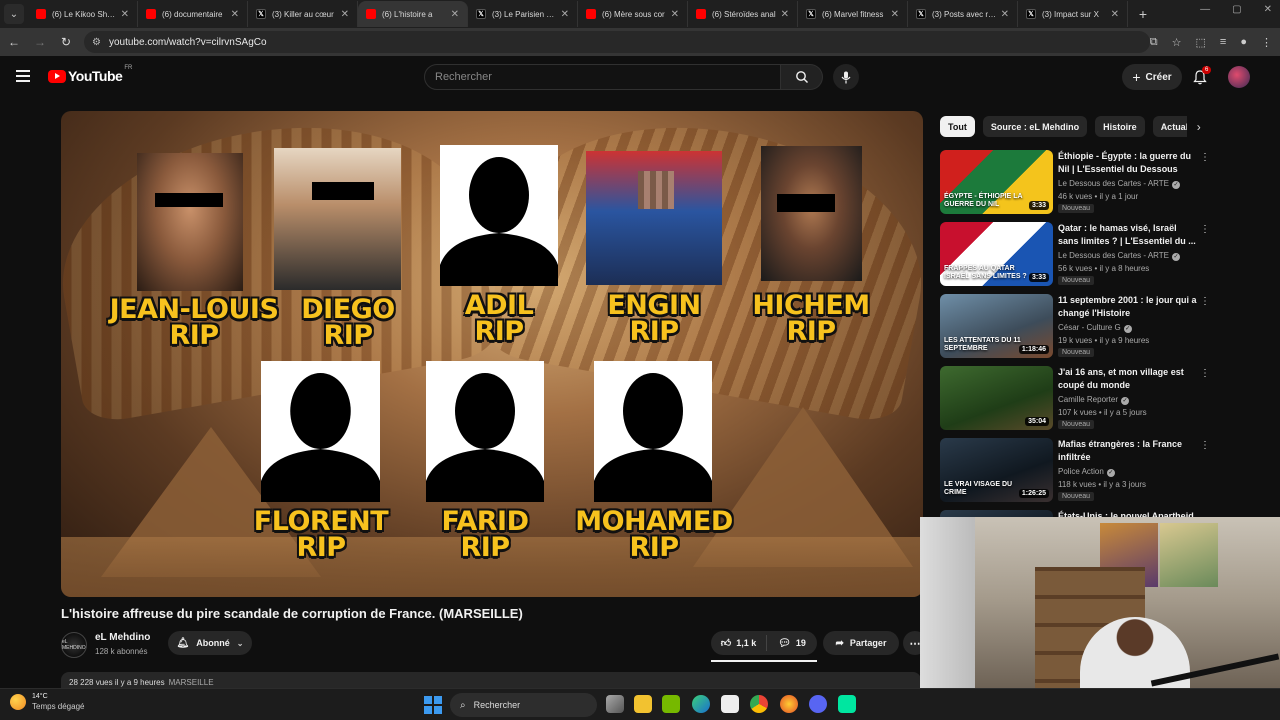  Describe the element at coordinates (759, 704) in the screenshot. I see `chrome-icon` at that location.